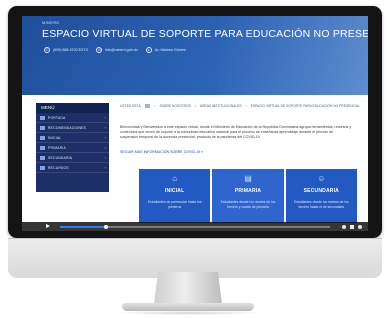 The image size is (390, 318). Describe the element at coordinates (51, 22) in the screenshot. I see `ministry-label: MINERD` at that location.